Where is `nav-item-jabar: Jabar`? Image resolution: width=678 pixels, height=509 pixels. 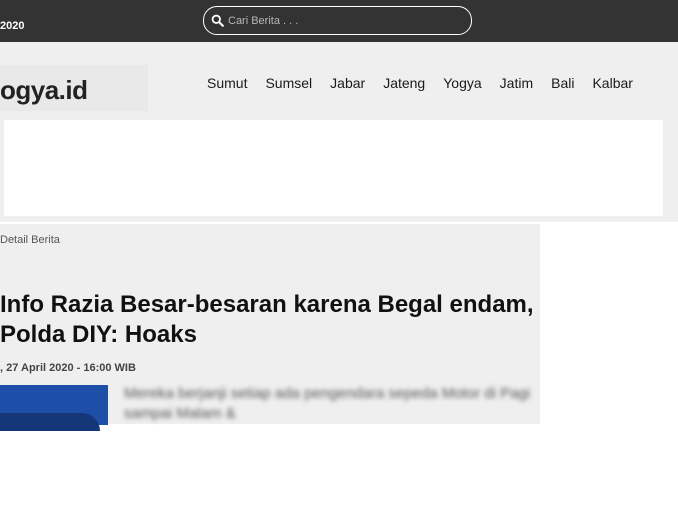 nav-item-jabar: Jabar is located at coordinates (347, 83).